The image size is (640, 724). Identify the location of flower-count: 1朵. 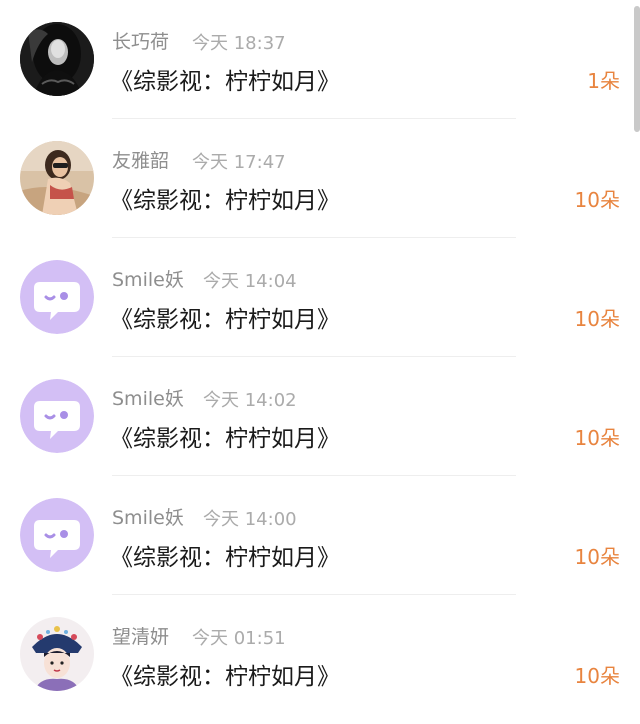
(603, 81).